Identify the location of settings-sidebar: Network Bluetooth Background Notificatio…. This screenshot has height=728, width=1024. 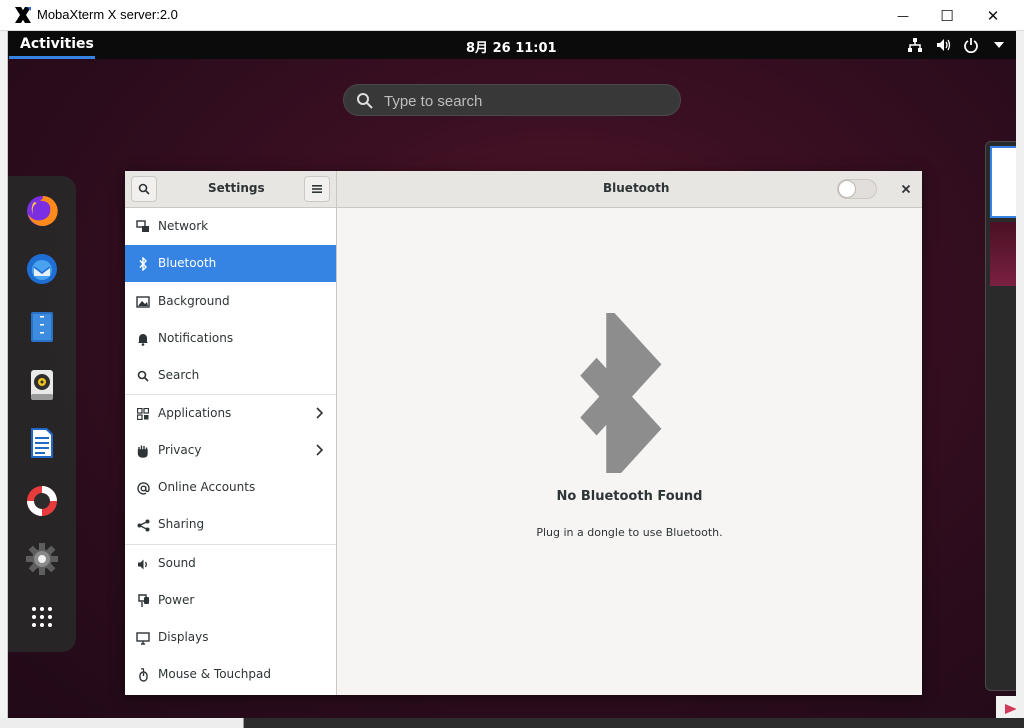
(231, 451).